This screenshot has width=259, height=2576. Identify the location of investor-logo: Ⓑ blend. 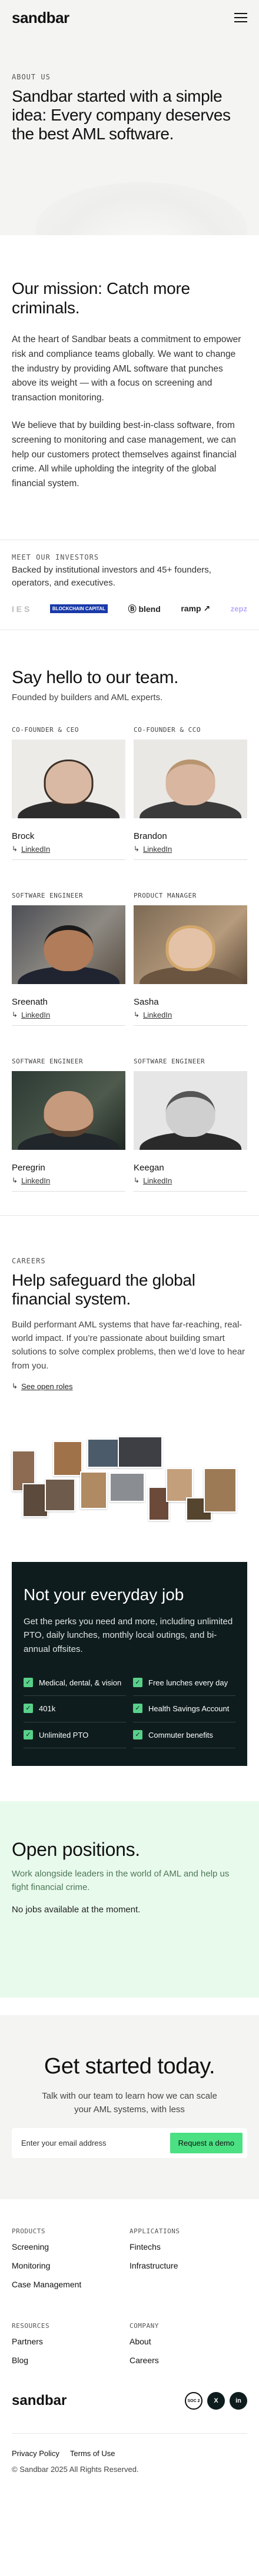
(144, 609).